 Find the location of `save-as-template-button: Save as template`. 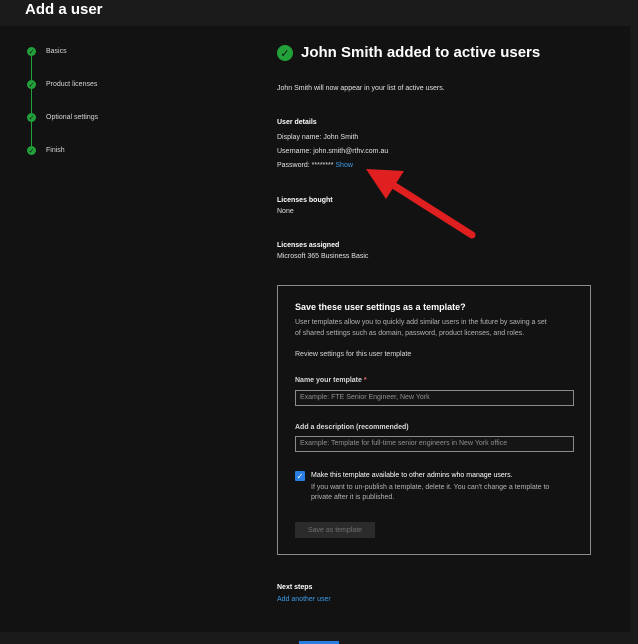

save-as-template-button: Save as template is located at coordinates (335, 530).